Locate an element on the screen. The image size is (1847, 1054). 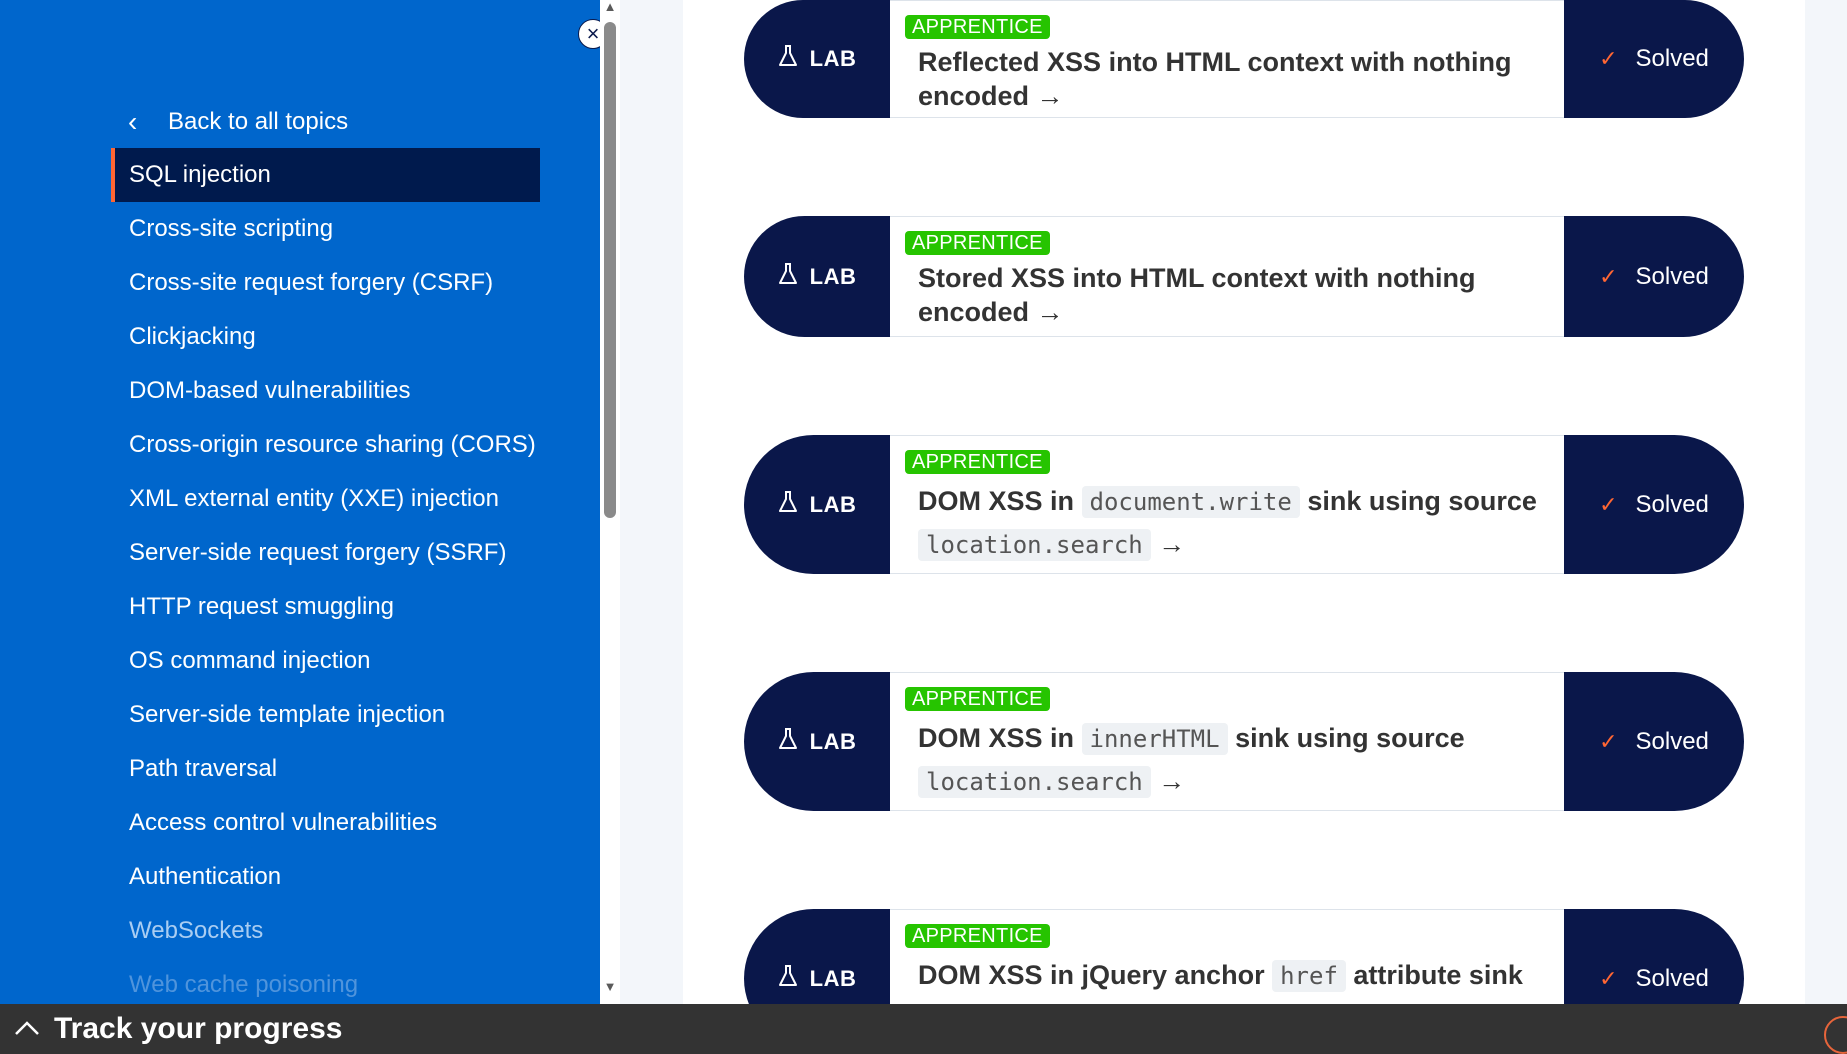
back-to-all-topics-link: ‹ Back to all topics is located at coordinates (238, 122).